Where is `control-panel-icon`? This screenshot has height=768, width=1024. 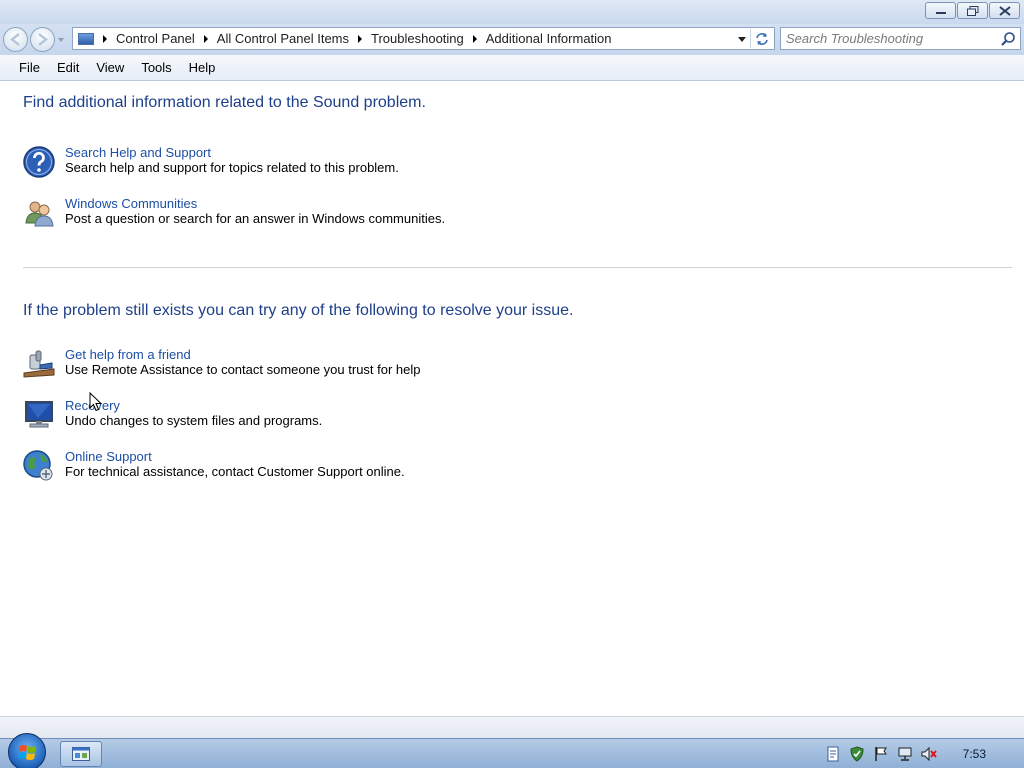
control-panel-icon is located at coordinates (86, 38).